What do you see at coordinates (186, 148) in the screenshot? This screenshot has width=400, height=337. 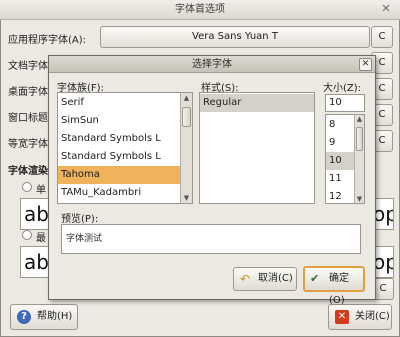 I see `family-scrollbar: ▲ ▼` at bounding box center [186, 148].